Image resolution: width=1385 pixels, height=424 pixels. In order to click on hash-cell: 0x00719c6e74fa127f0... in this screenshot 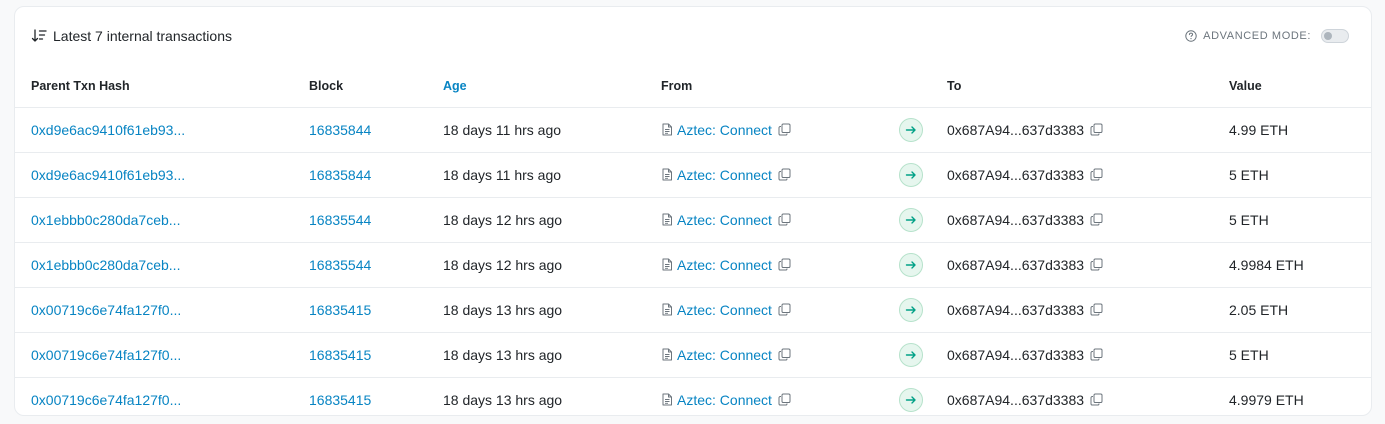, I will do `click(154, 355)`.